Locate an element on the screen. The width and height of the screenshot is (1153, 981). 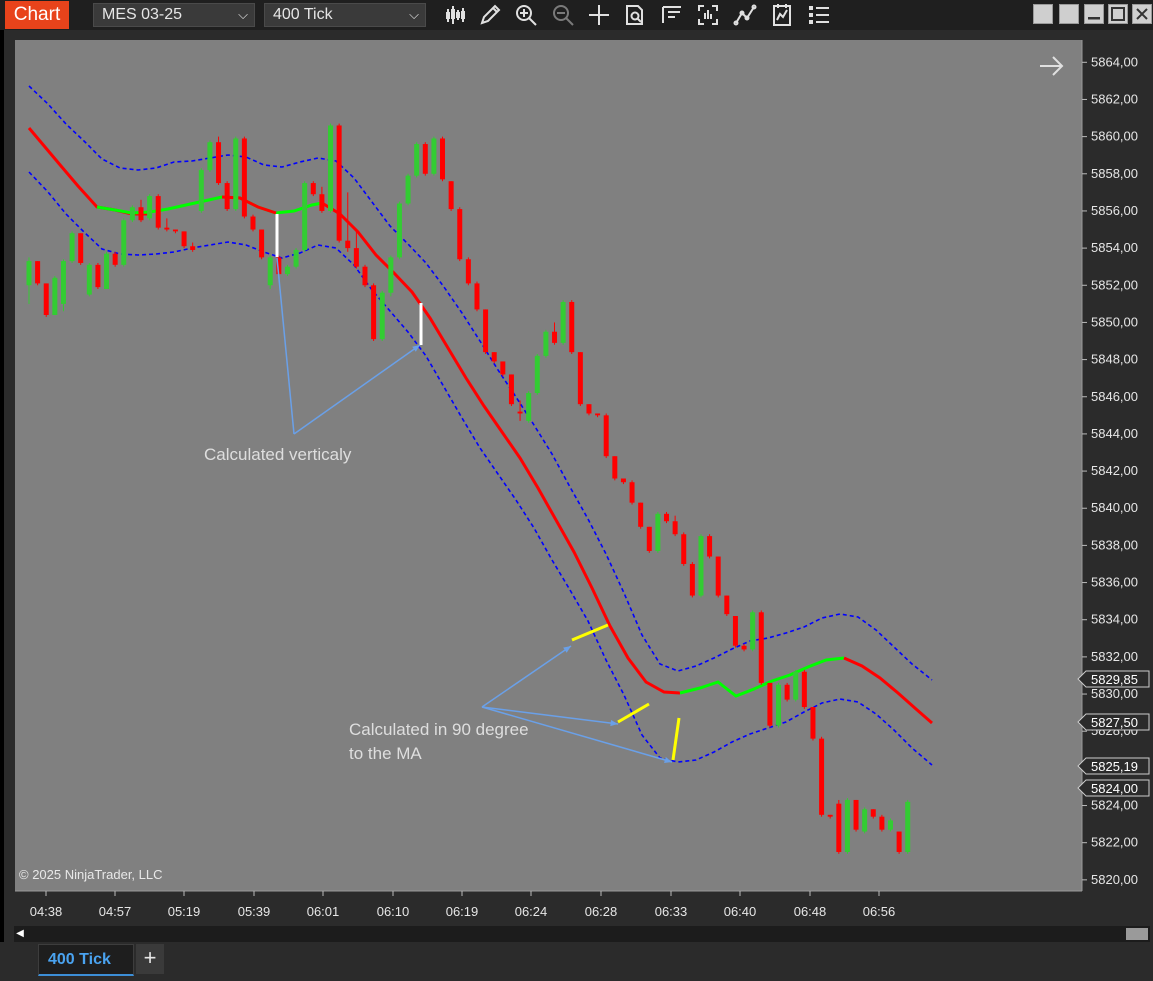
price-tick-label: 5838,00 is located at coordinates (1114, 544).